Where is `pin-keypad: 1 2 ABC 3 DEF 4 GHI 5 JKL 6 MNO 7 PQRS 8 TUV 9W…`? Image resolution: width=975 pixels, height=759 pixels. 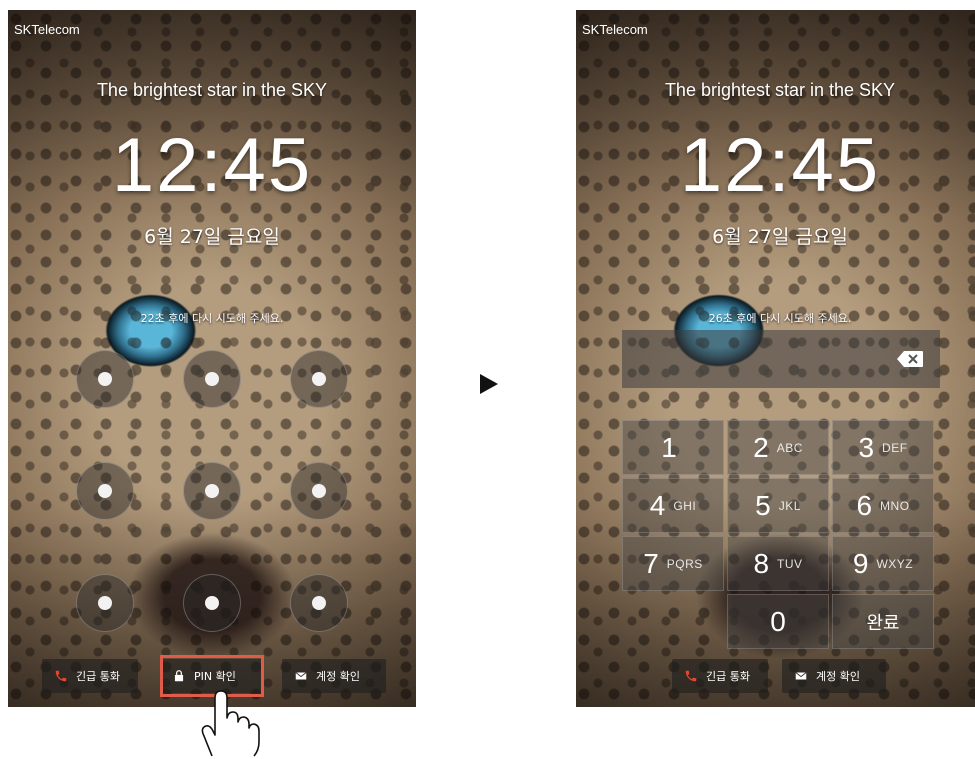 pin-keypad: 1 2 ABC 3 DEF 4 GHI 5 JKL 6 MNO 7 PQRS 8 TUV 9W… is located at coordinates (781, 495).